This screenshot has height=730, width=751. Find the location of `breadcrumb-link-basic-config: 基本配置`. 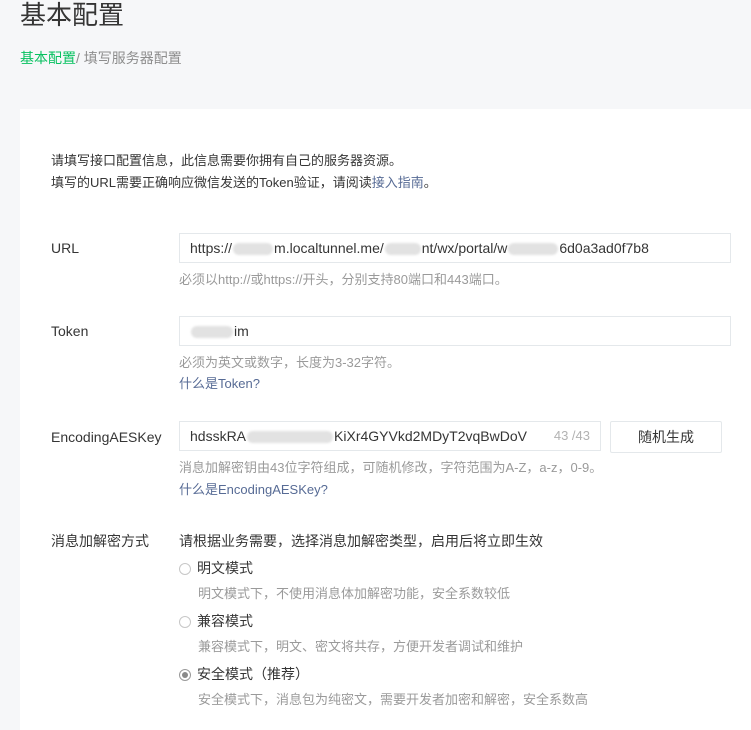

breadcrumb-link-basic-config: 基本配置 is located at coordinates (48, 58).